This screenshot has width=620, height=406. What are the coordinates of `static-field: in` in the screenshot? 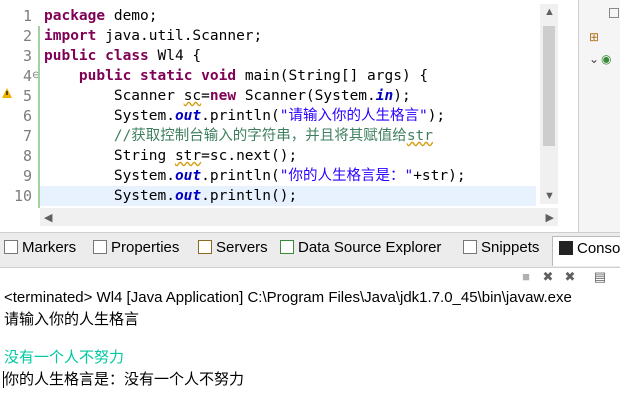 It's located at (384, 96).